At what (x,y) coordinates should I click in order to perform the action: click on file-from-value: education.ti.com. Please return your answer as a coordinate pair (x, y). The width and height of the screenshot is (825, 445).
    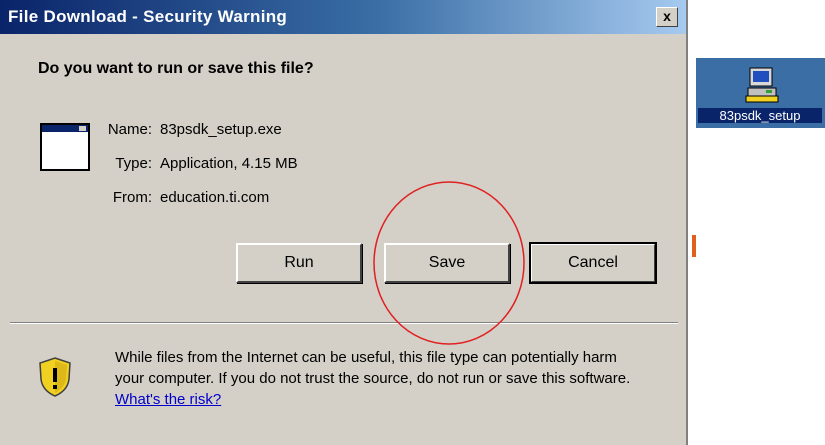
    Looking at the image, I should click on (215, 197).